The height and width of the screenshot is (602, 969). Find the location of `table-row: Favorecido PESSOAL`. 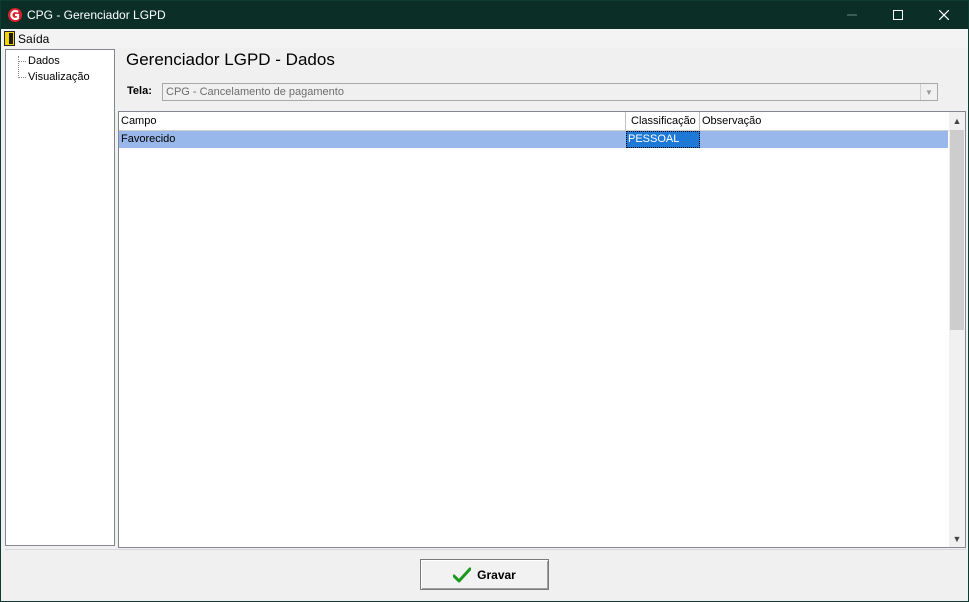

table-row: Favorecido PESSOAL is located at coordinates (533, 139).